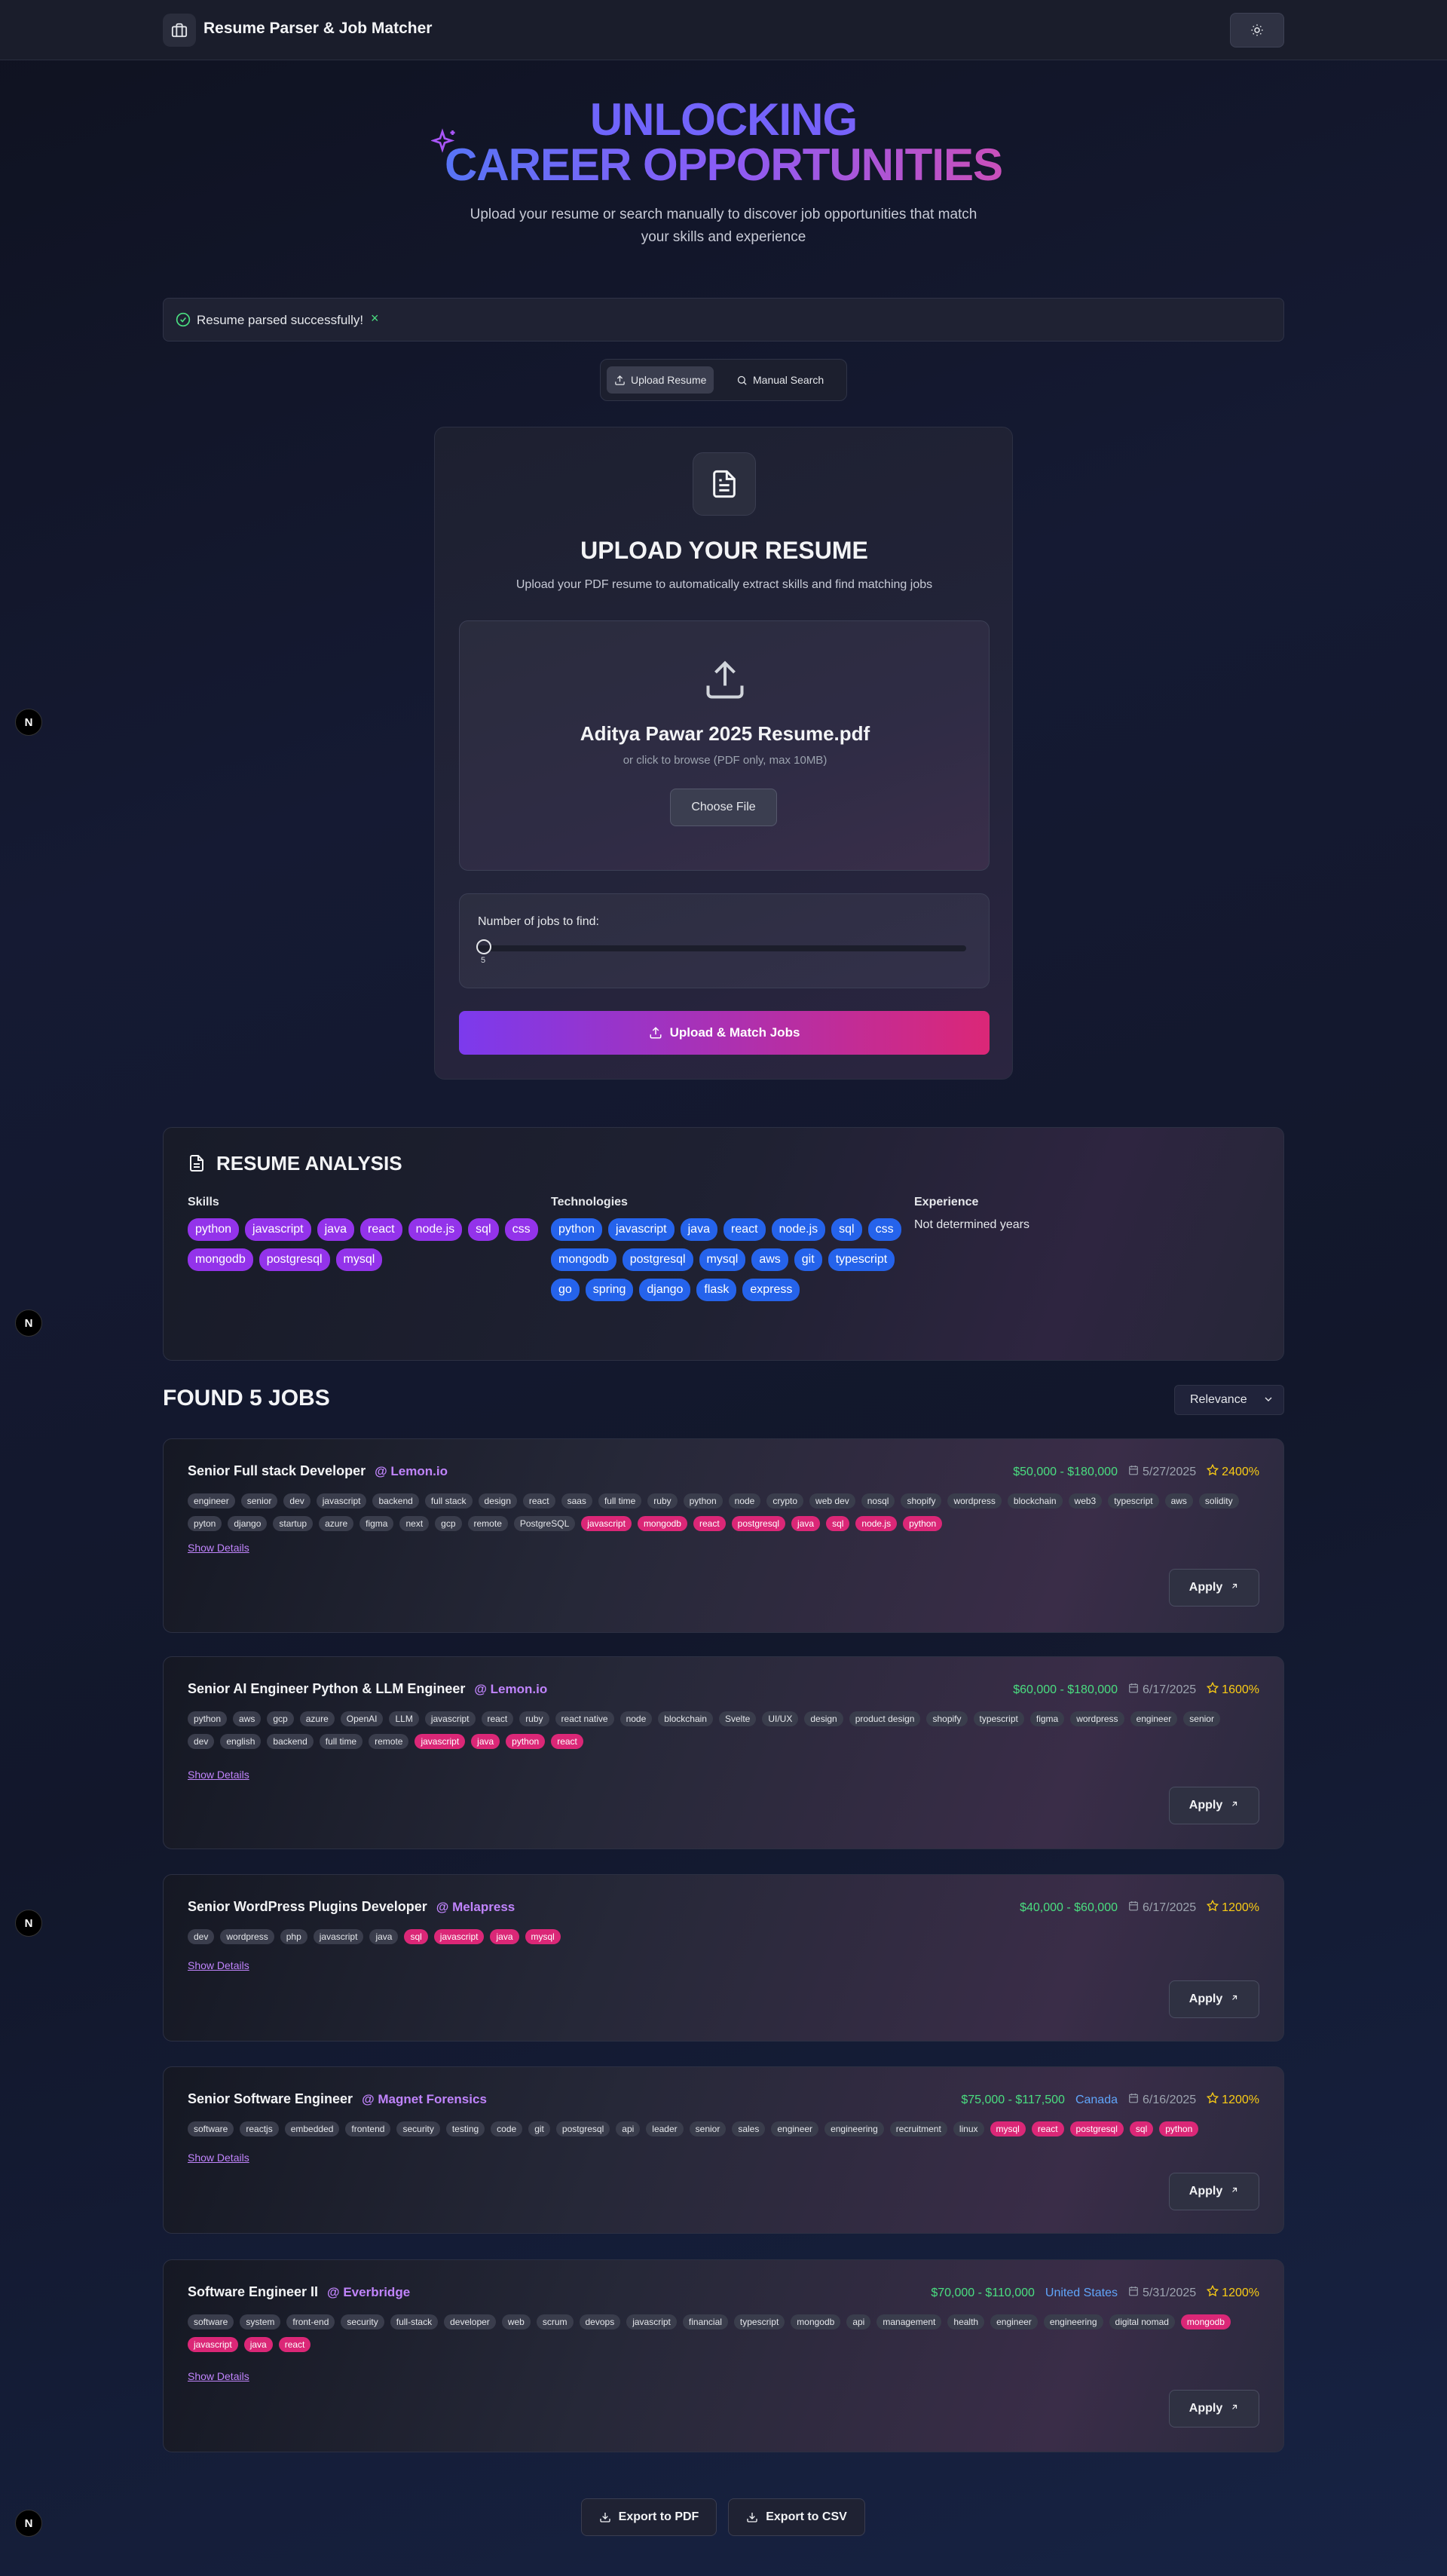 Image resolution: width=1447 pixels, height=2576 pixels. I want to click on download-icon, so click(752, 2517).